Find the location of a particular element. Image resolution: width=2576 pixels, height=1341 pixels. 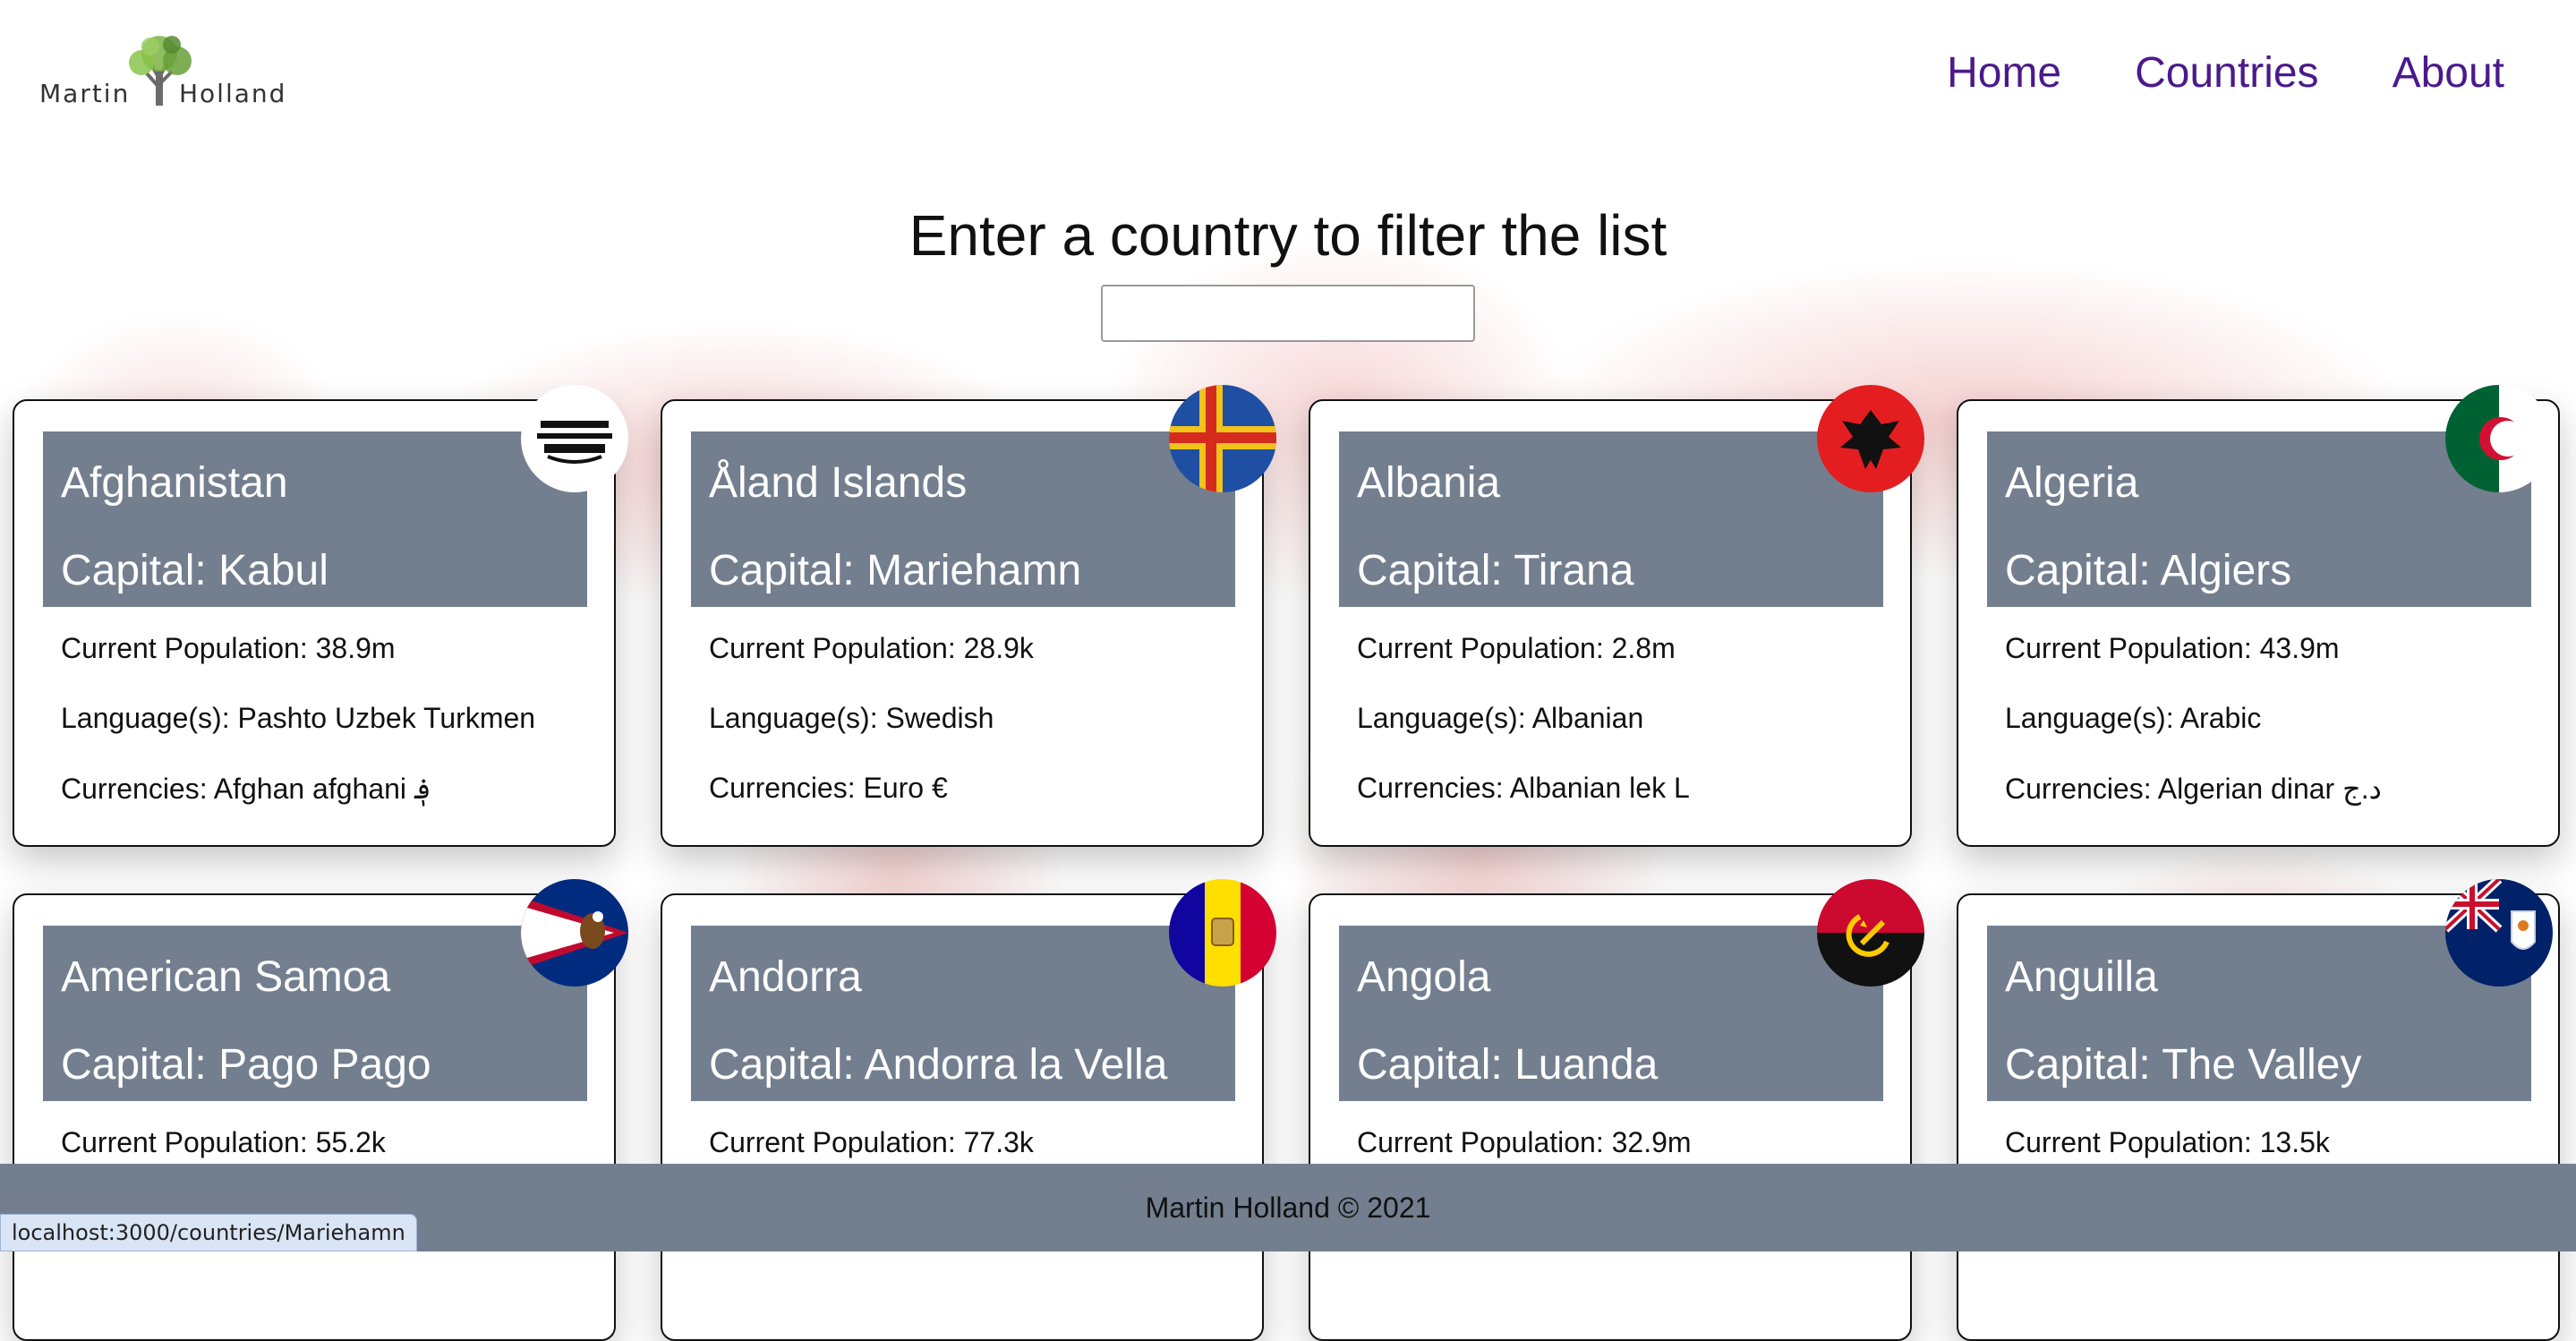

country-currencies: Currencies: Albanian lek L is located at coordinates (1523, 788).